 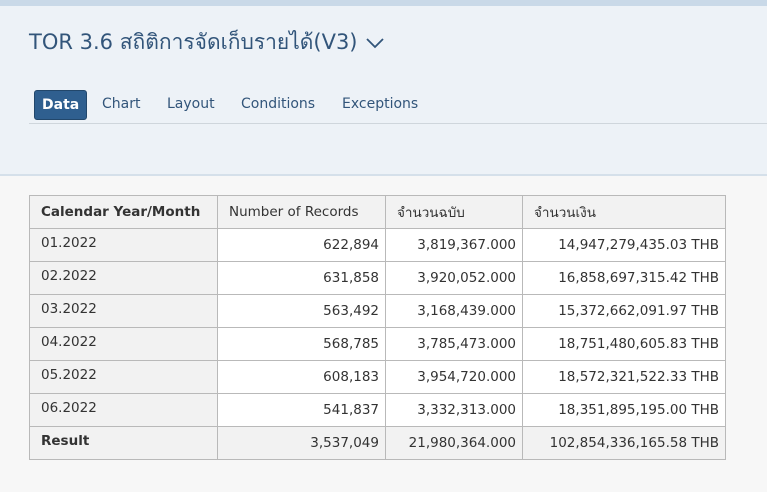 What do you see at coordinates (624, 344) in the screenshot?
I see `cell-amount: 18,751,480,605.83 THB` at bounding box center [624, 344].